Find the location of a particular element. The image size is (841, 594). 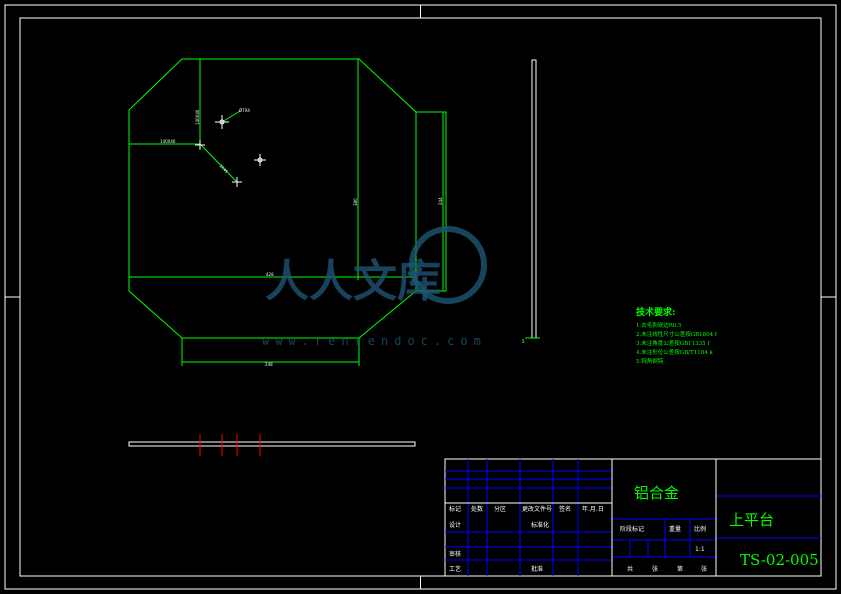

chamfer-leader is located at coordinates (218, 163).